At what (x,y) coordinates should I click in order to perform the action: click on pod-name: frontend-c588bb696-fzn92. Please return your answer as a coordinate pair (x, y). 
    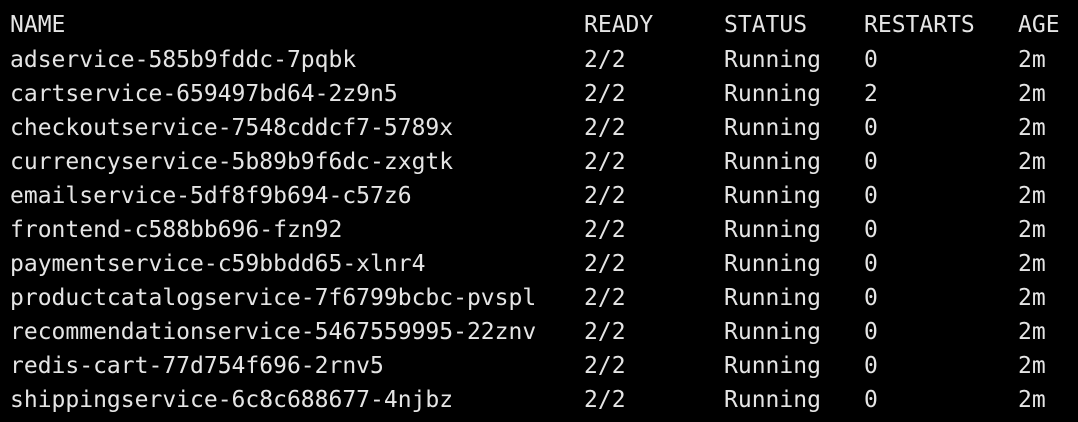
    Looking at the image, I should click on (176, 230).